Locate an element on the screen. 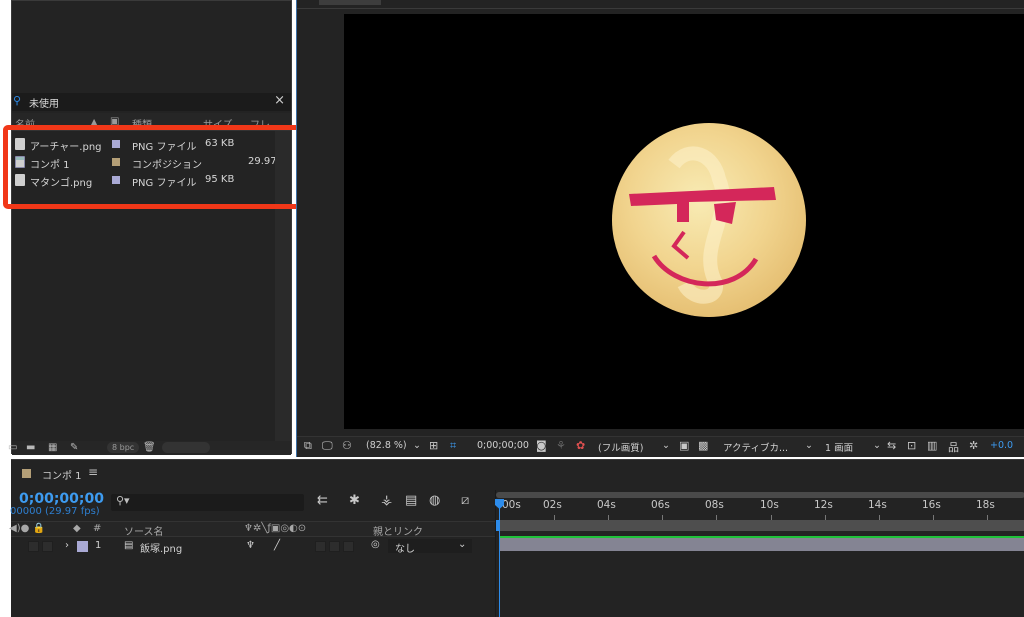  fast-preview-icon: ▣ is located at coordinates (684, 445).